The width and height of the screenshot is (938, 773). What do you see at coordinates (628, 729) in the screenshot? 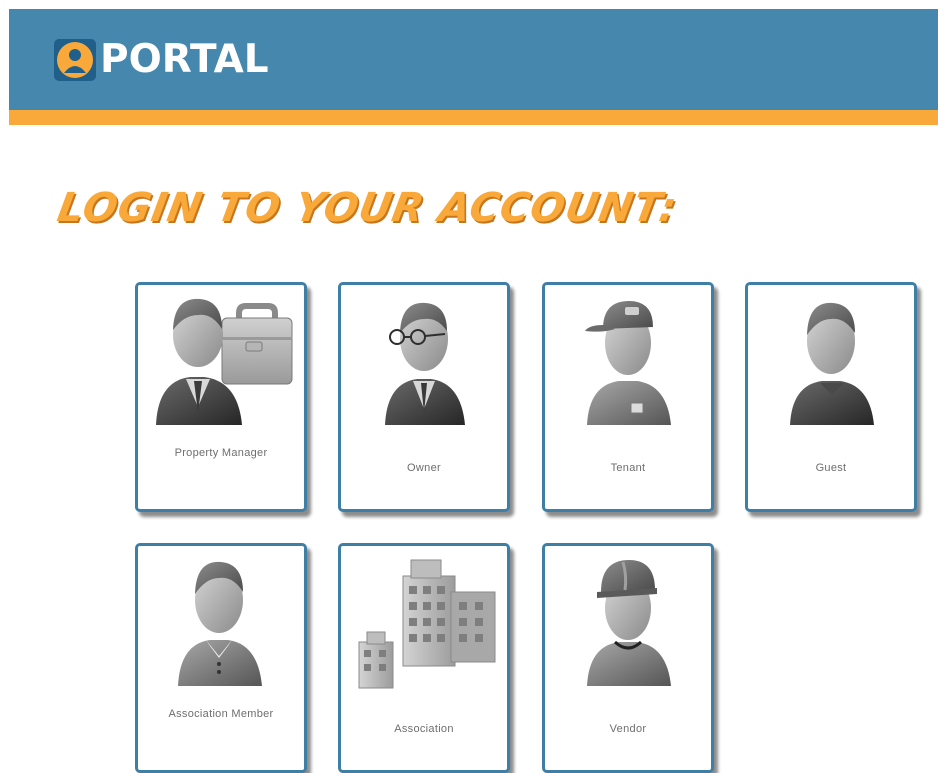
I see `login-option-label: Vendor` at bounding box center [628, 729].